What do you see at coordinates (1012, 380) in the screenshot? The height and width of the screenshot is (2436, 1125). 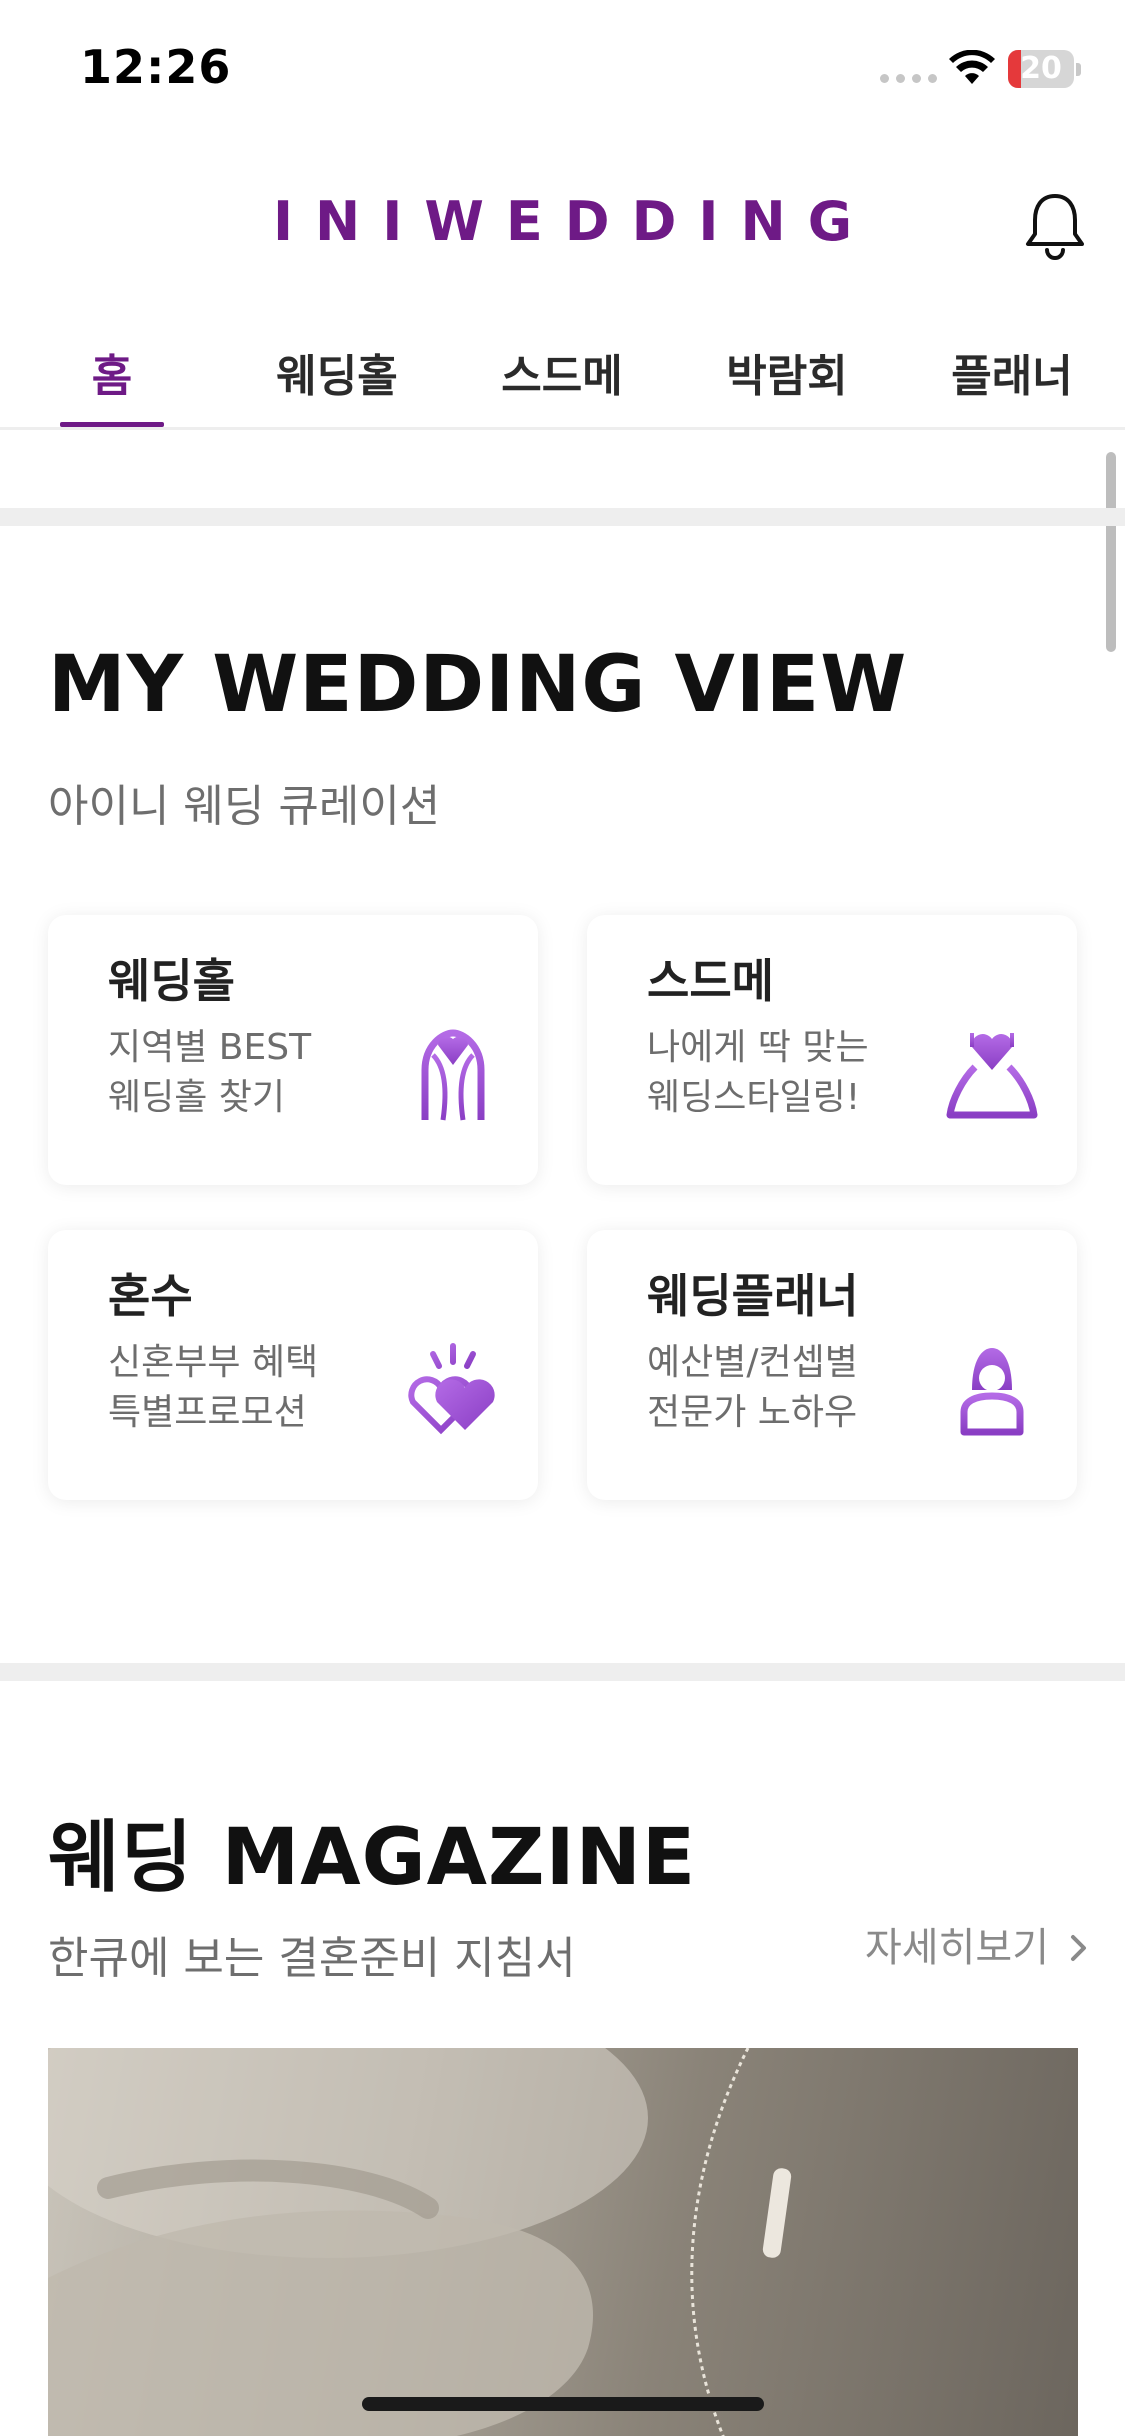 I see `tab-planner: 플래너` at bounding box center [1012, 380].